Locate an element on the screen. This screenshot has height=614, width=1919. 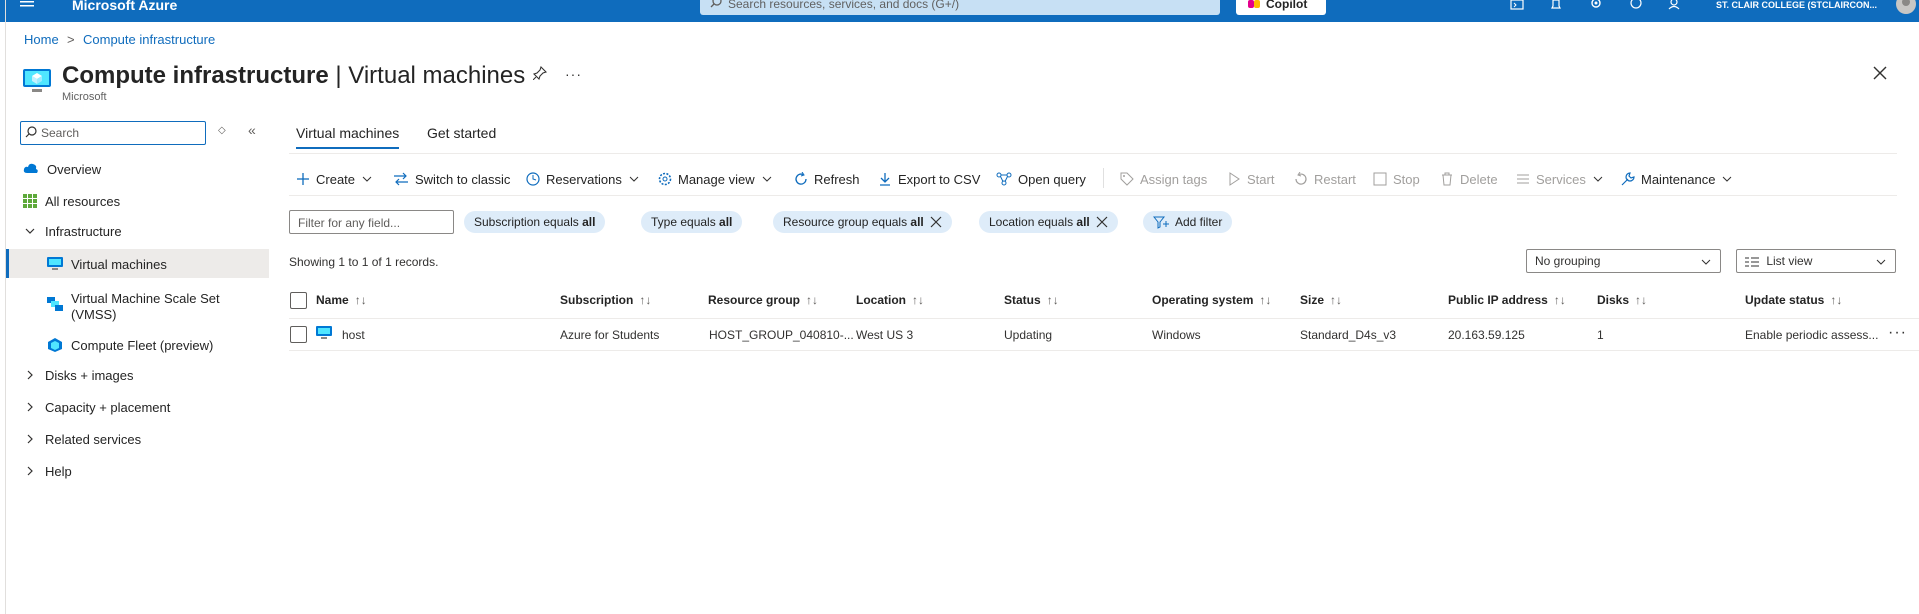
col-header-size: Size ↑↓ is located at coordinates (1321, 300).